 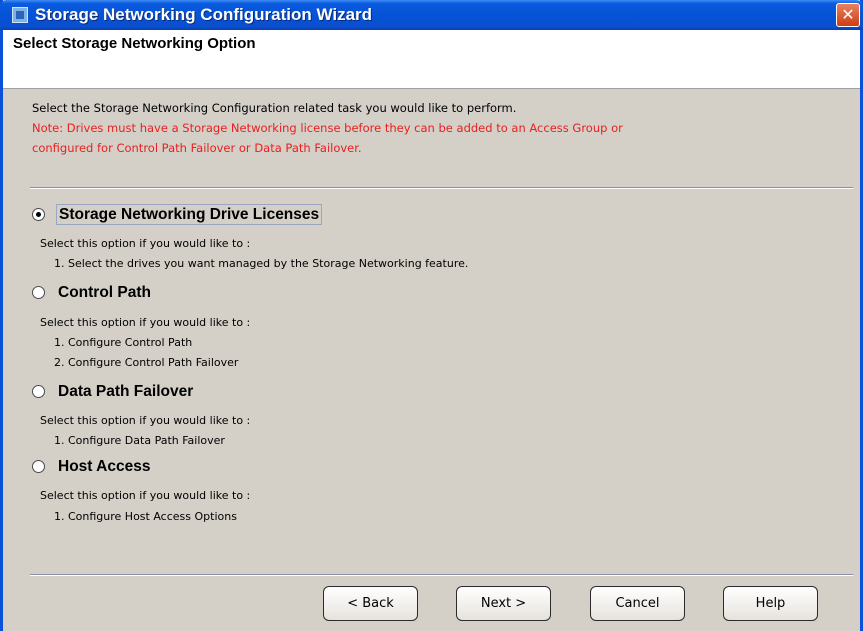 What do you see at coordinates (123, 342) in the screenshot?
I see `option-item: 1. Configure Control Path` at bounding box center [123, 342].